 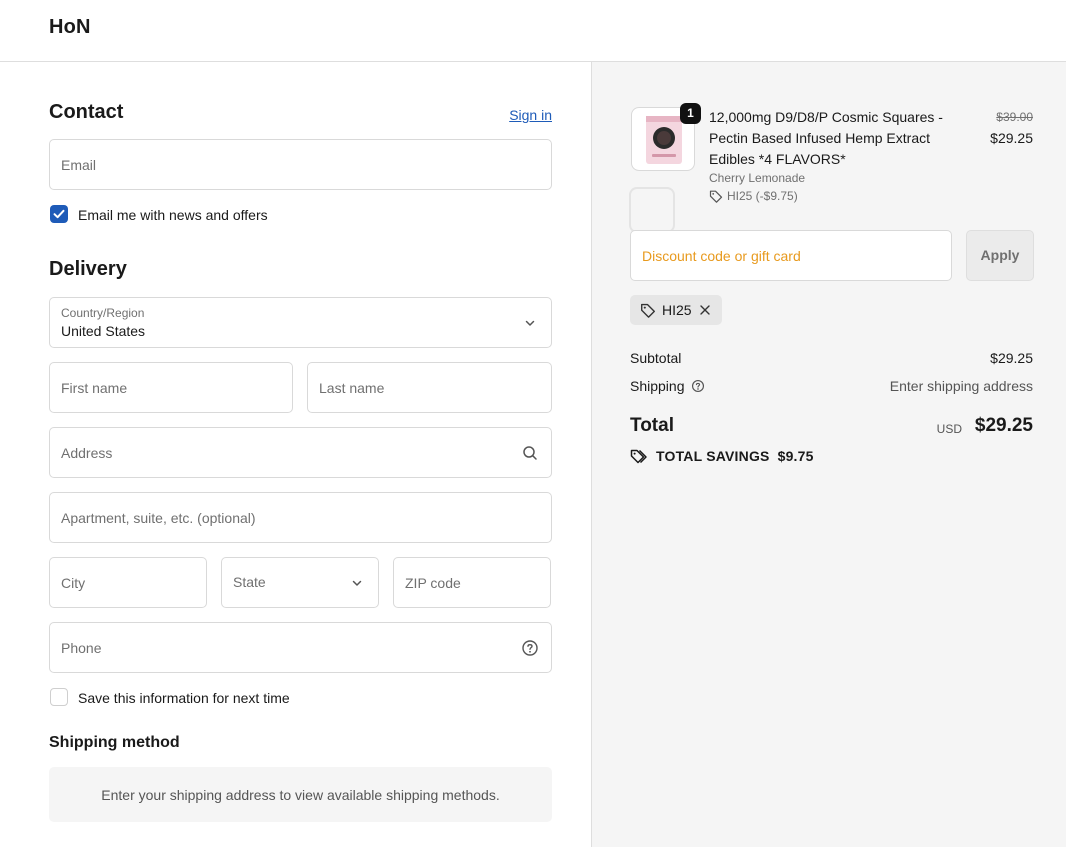 What do you see at coordinates (173, 215) in the screenshot?
I see `newsletter-label: Email me with news and offers` at bounding box center [173, 215].